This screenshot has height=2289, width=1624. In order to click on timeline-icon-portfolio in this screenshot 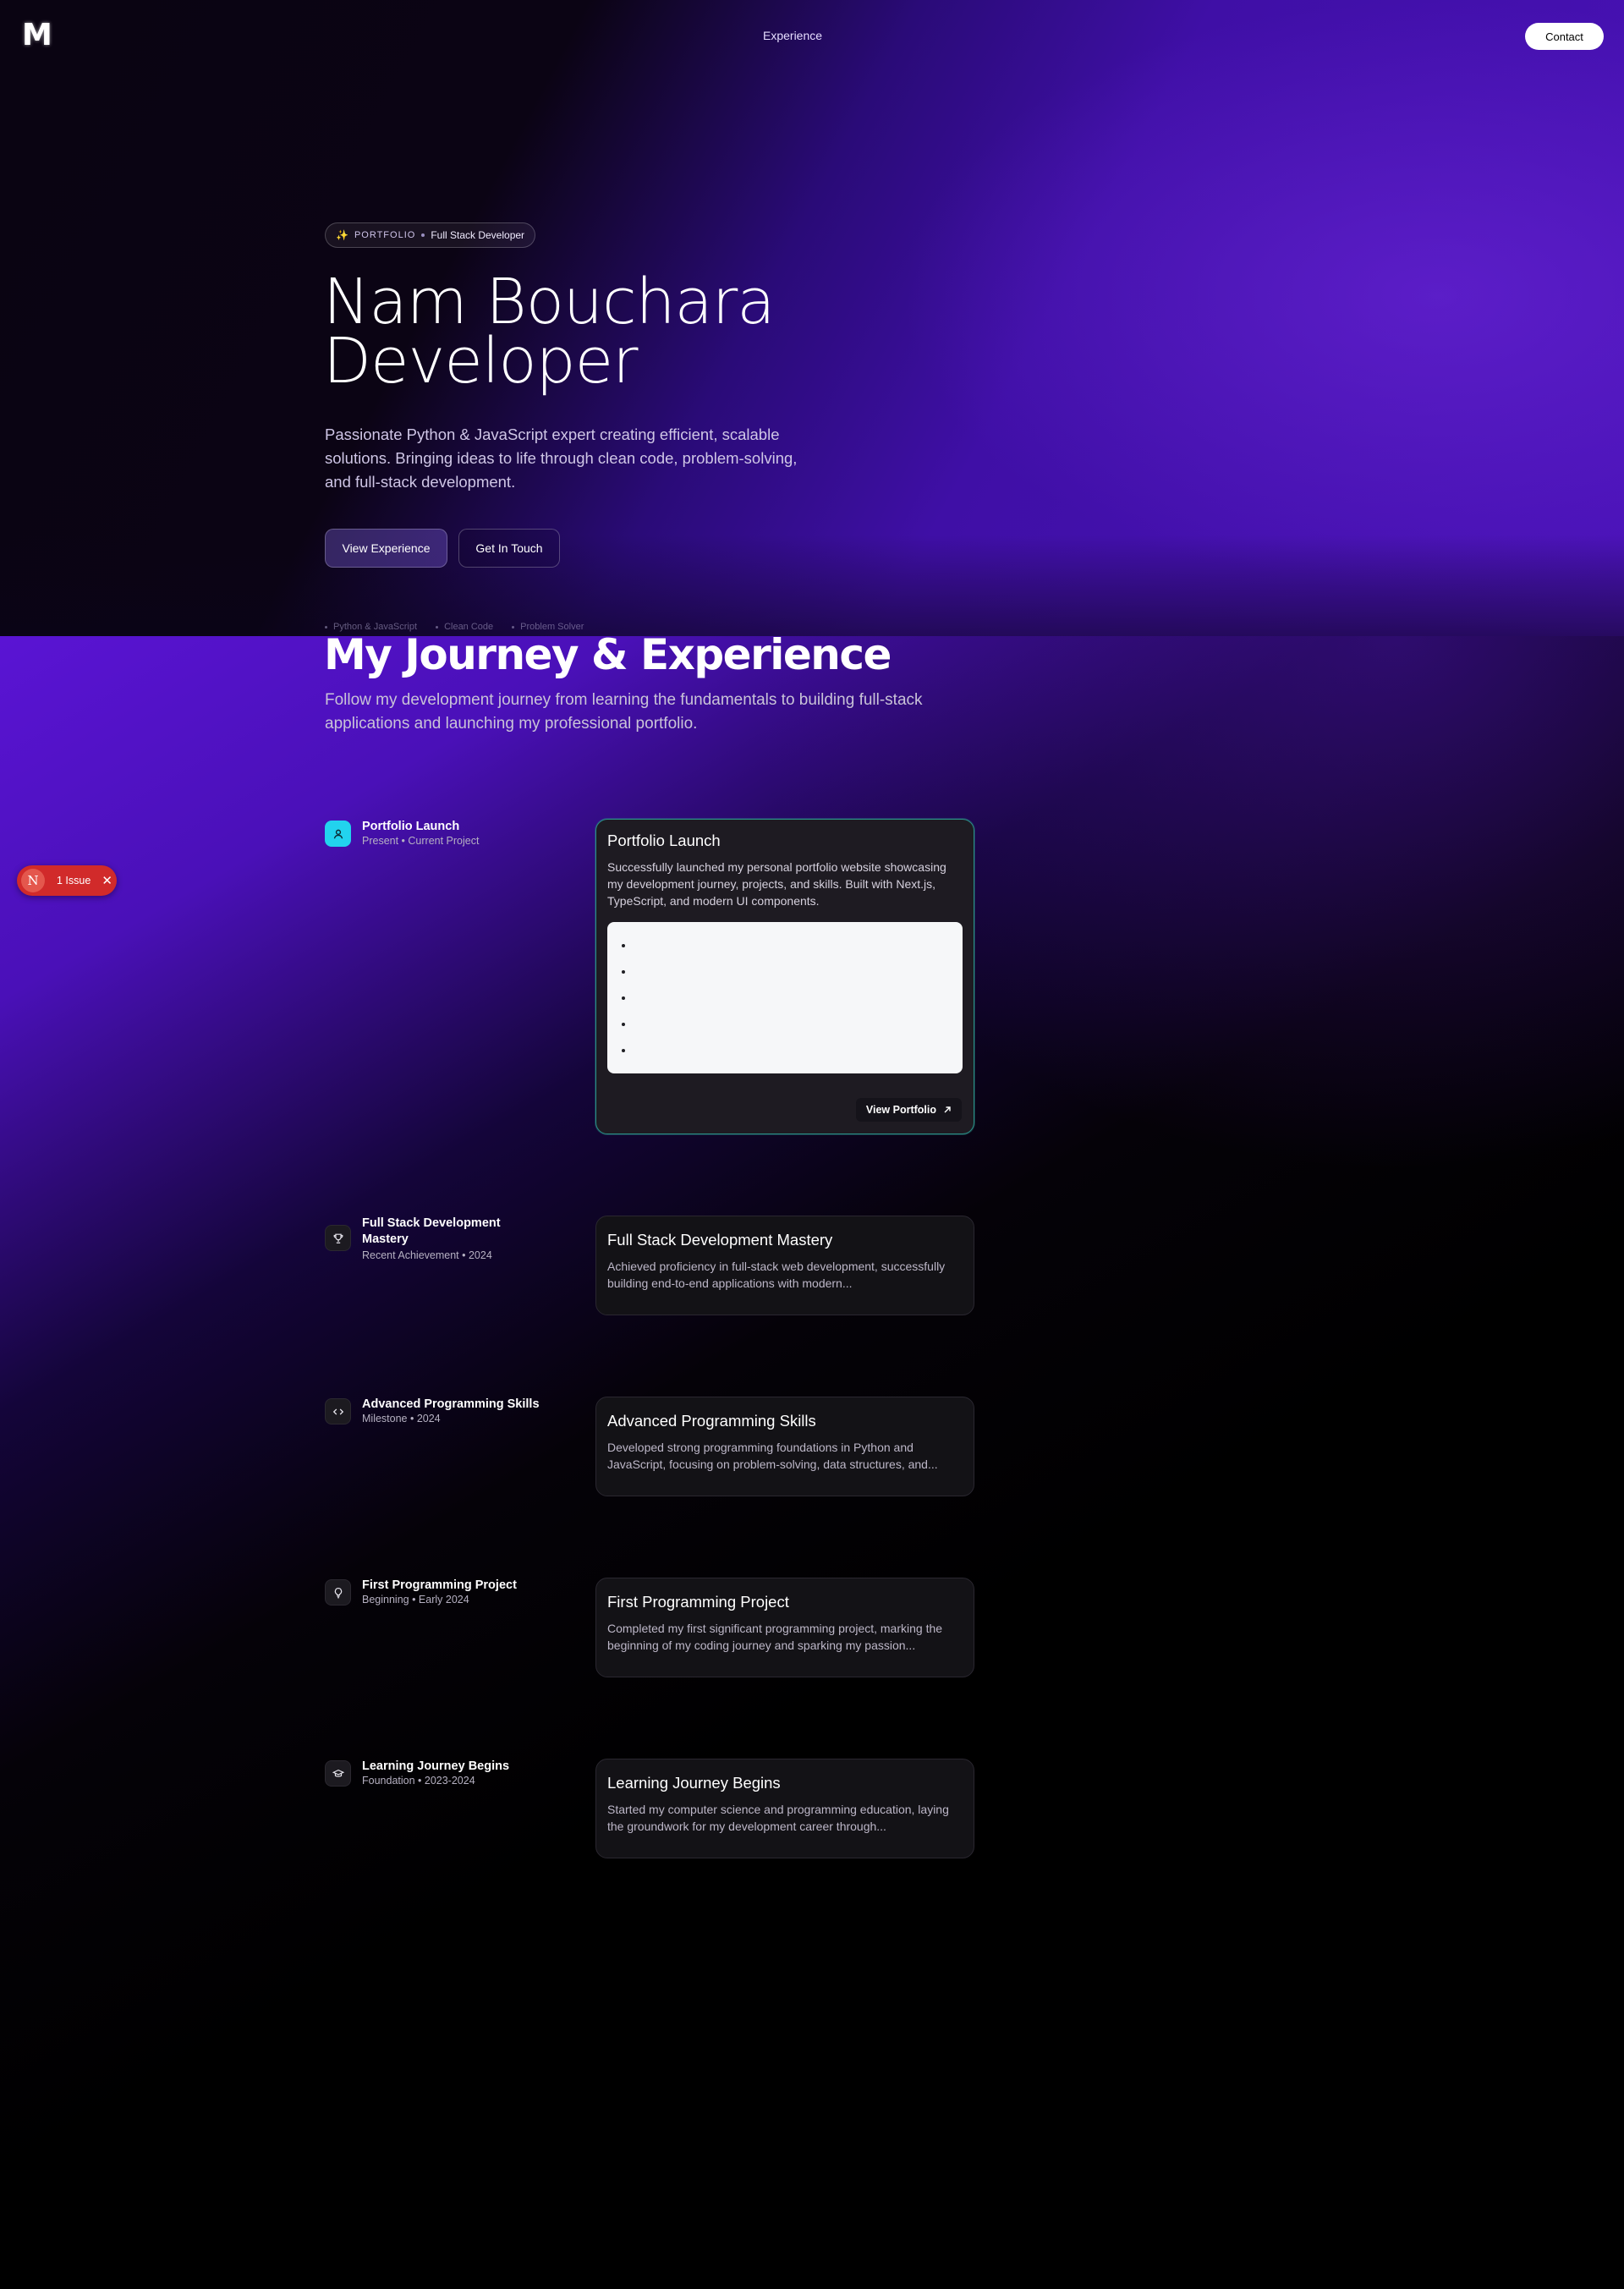, I will do `click(338, 834)`.